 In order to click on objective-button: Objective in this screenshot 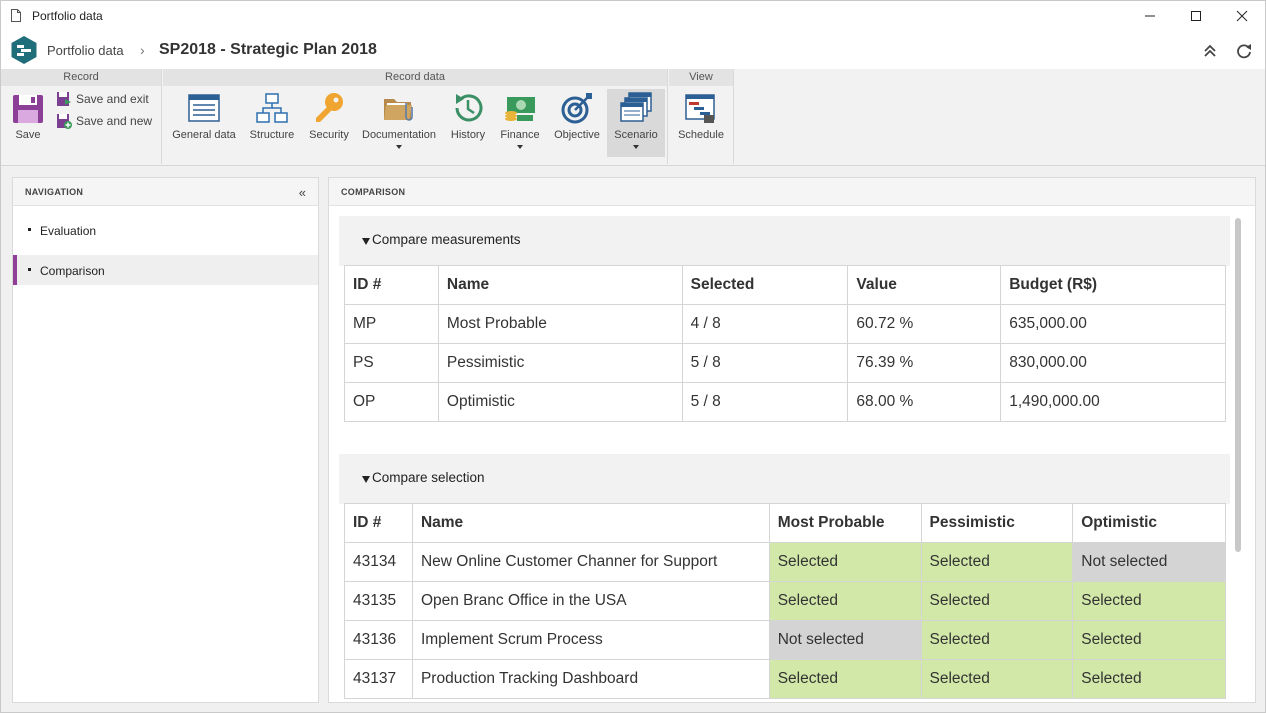, I will do `click(577, 123)`.